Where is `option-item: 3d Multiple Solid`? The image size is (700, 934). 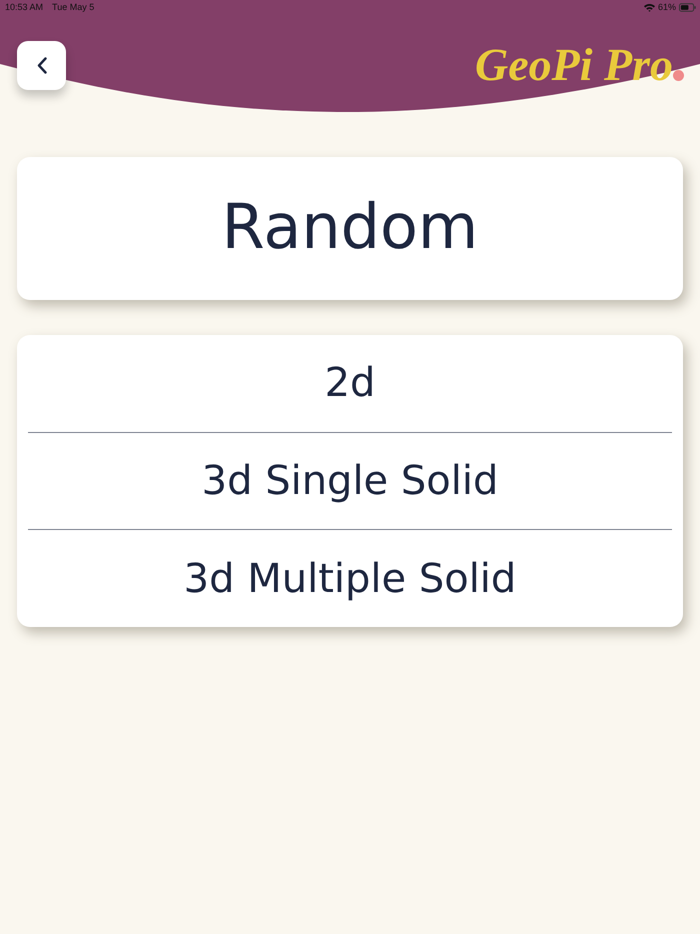
option-item: 3d Multiple Solid is located at coordinates (350, 579).